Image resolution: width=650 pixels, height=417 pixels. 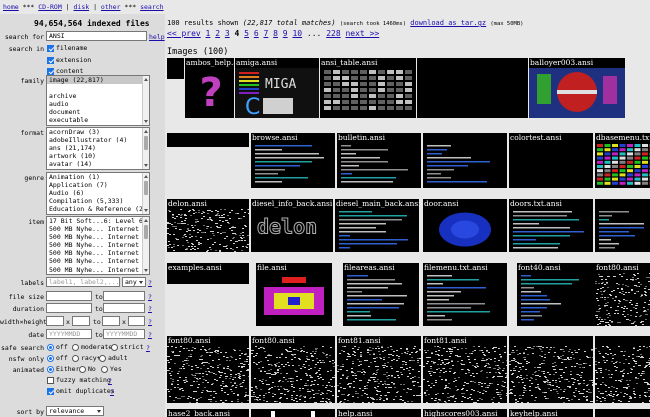 I want to click on format-option: ans (21,174), so click(x=98, y=148).